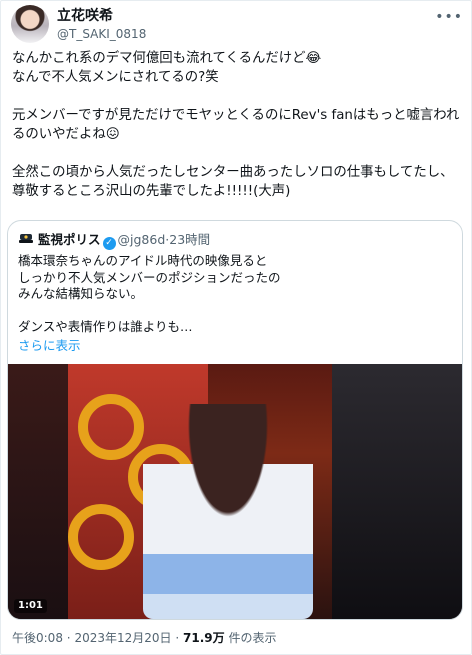 The width and height of the screenshot is (472, 655). What do you see at coordinates (115, 77) in the screenshot?
I see `tweet-line: なんで不人気メンにされてるの?笑` at bounding box center [115, 77].